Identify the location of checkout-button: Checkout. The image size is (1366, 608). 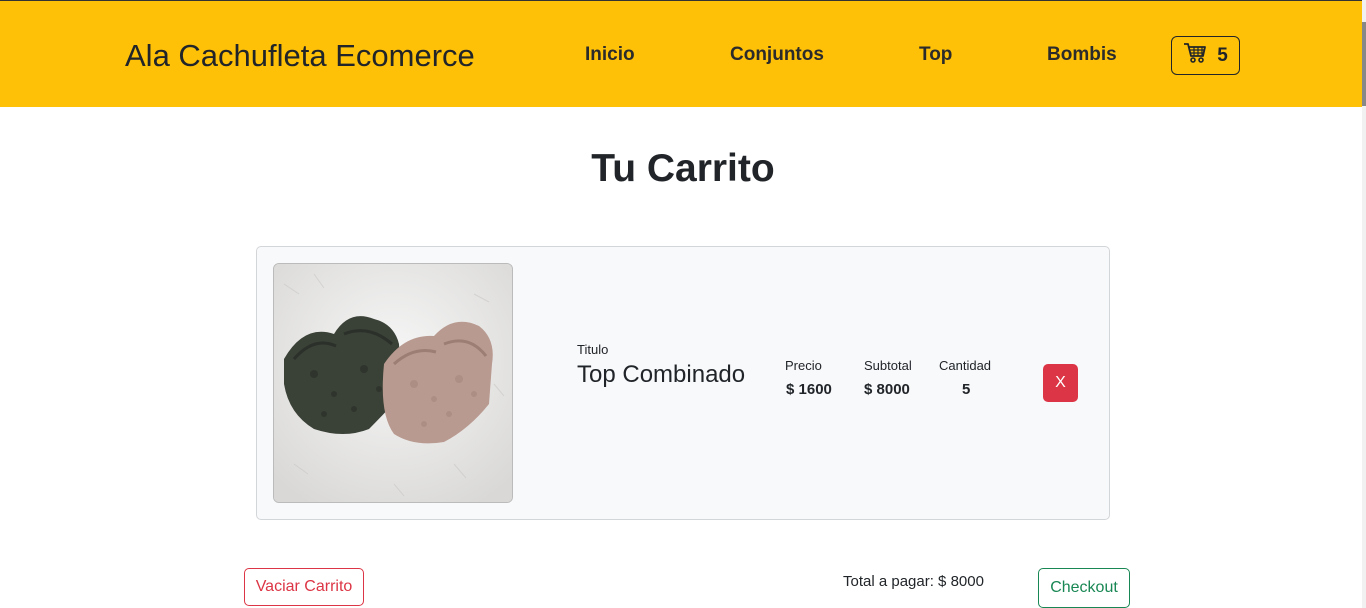
(1084, 588).